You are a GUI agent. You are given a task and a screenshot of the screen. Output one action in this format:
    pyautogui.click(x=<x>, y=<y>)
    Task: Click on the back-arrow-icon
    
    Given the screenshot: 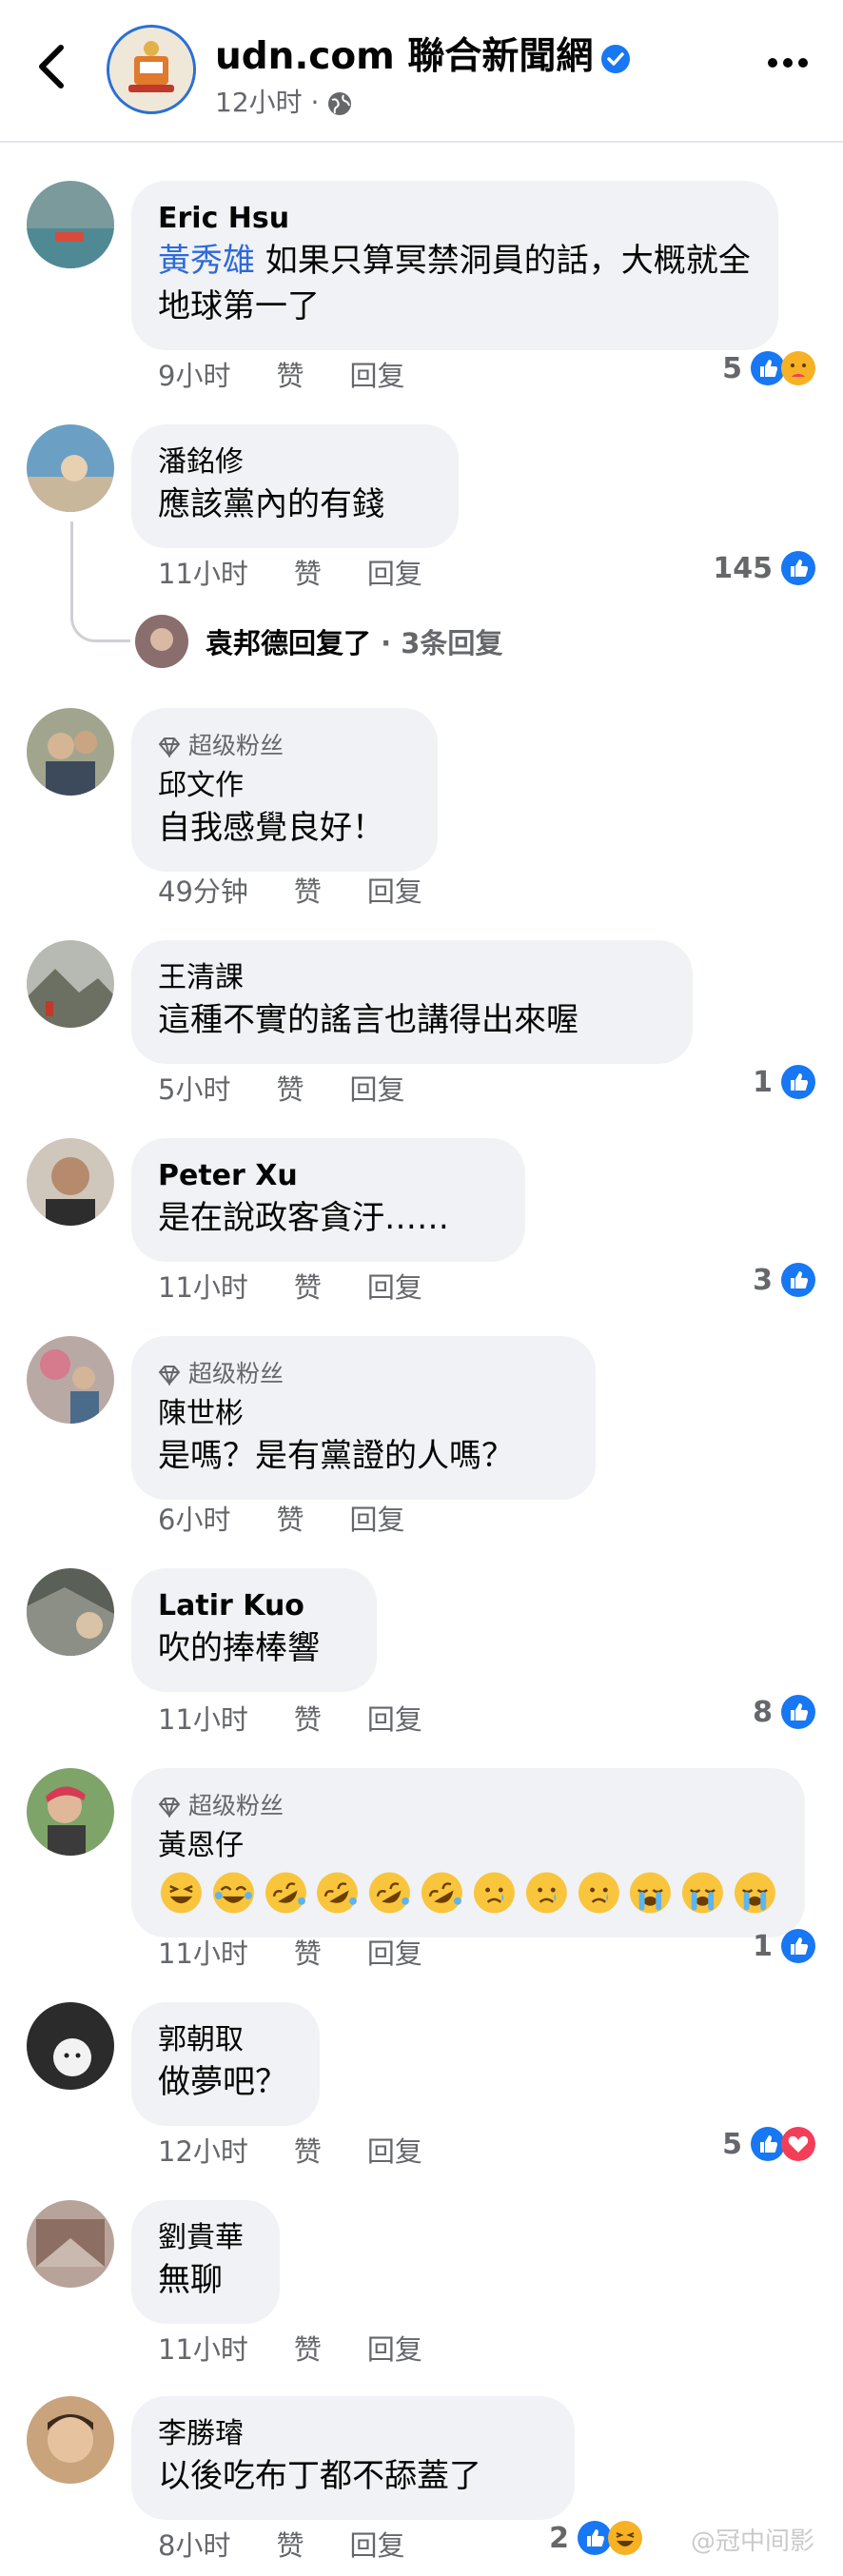 What is the action you would take?
    pyautogui.click(x=51, y=66)
    